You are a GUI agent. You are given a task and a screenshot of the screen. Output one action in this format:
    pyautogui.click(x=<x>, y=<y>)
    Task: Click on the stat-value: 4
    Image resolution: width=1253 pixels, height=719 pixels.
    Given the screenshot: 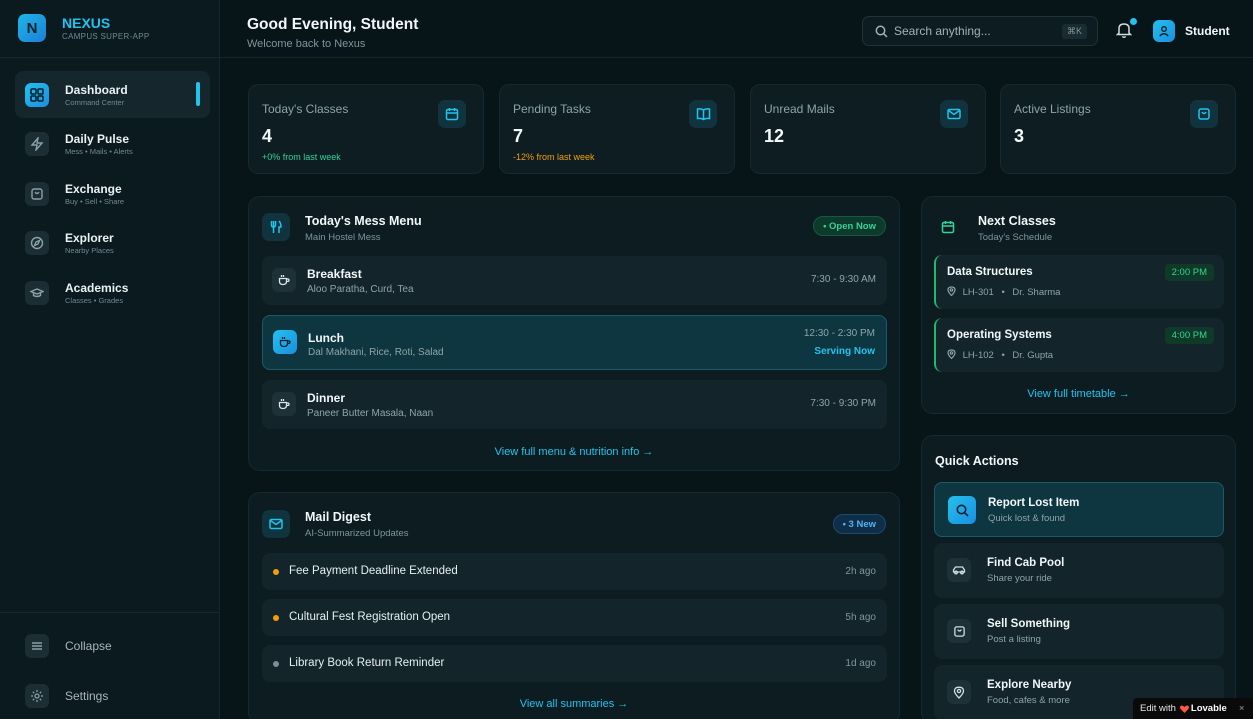 What is the action you would take?
    pyautogui.click(x=267, y=136)
    